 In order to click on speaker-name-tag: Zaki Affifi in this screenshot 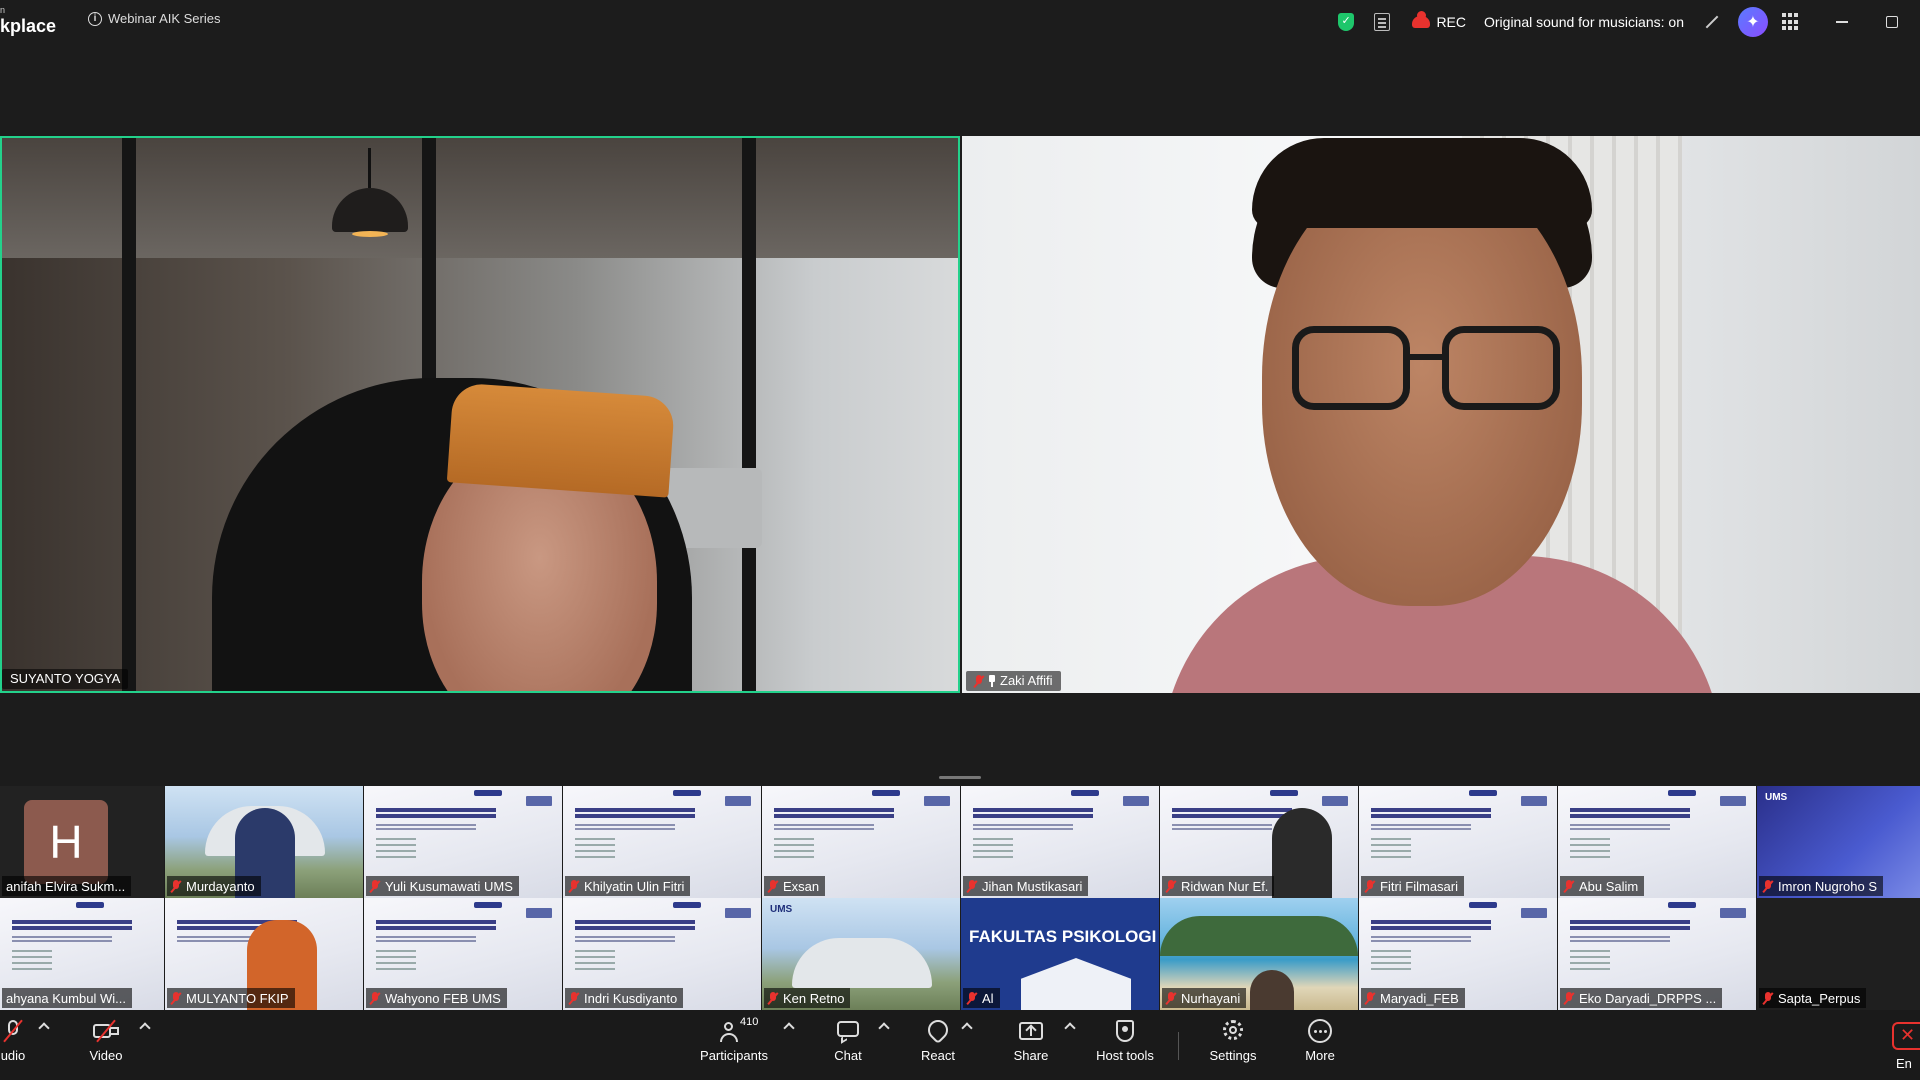, I will do `click(1013, 681)`.